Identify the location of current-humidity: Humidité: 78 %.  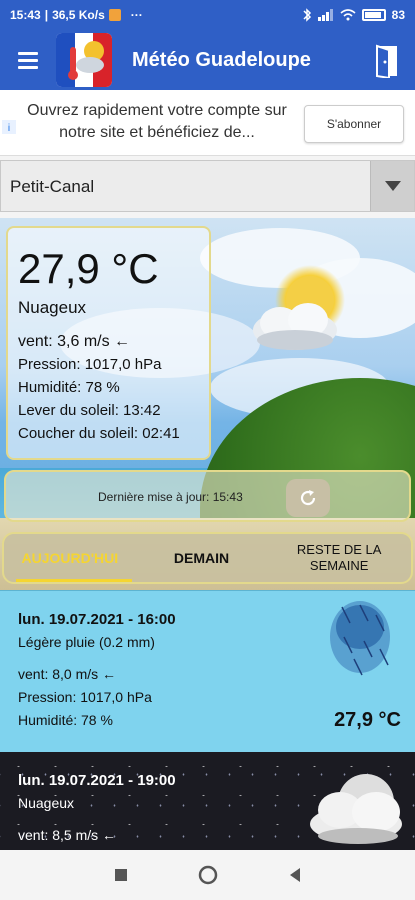
(69, 387).